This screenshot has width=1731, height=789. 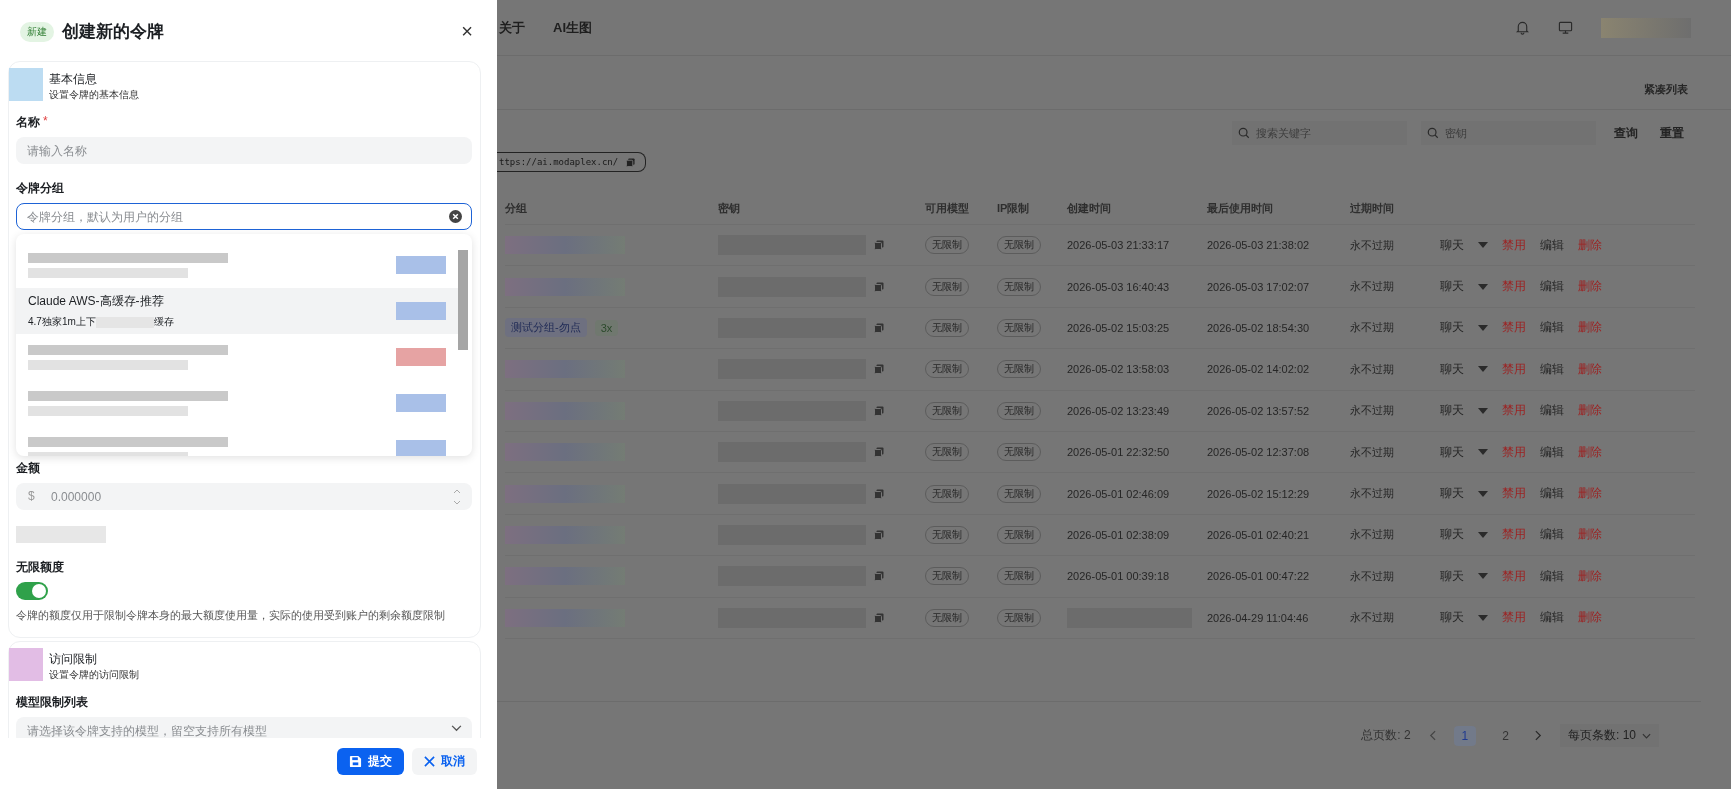 What do you see at coordinates (1118, 576) in the screenshot?
I see `created-time: 2026-05-01 00:39:18` at bounding box center [1118, 576].